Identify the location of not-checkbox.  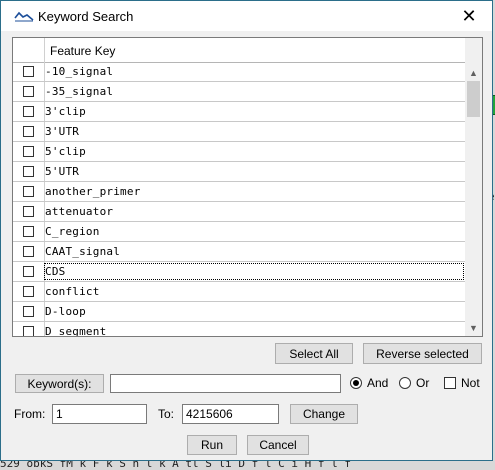
(450, 383).